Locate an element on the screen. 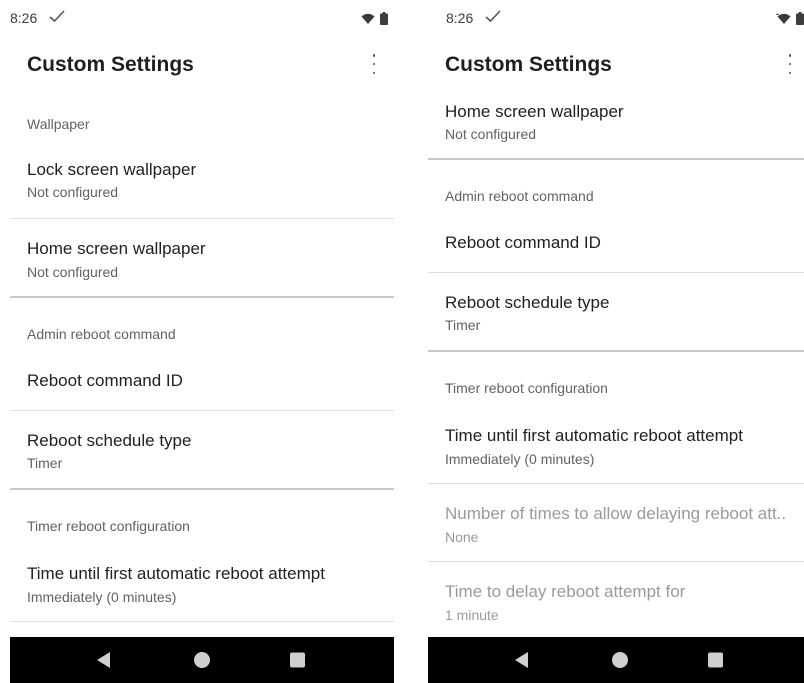 The width and height of the screenshot is (804, 683). section-header-wallpaper: Wallpaper is located at coordinates (58, 124).